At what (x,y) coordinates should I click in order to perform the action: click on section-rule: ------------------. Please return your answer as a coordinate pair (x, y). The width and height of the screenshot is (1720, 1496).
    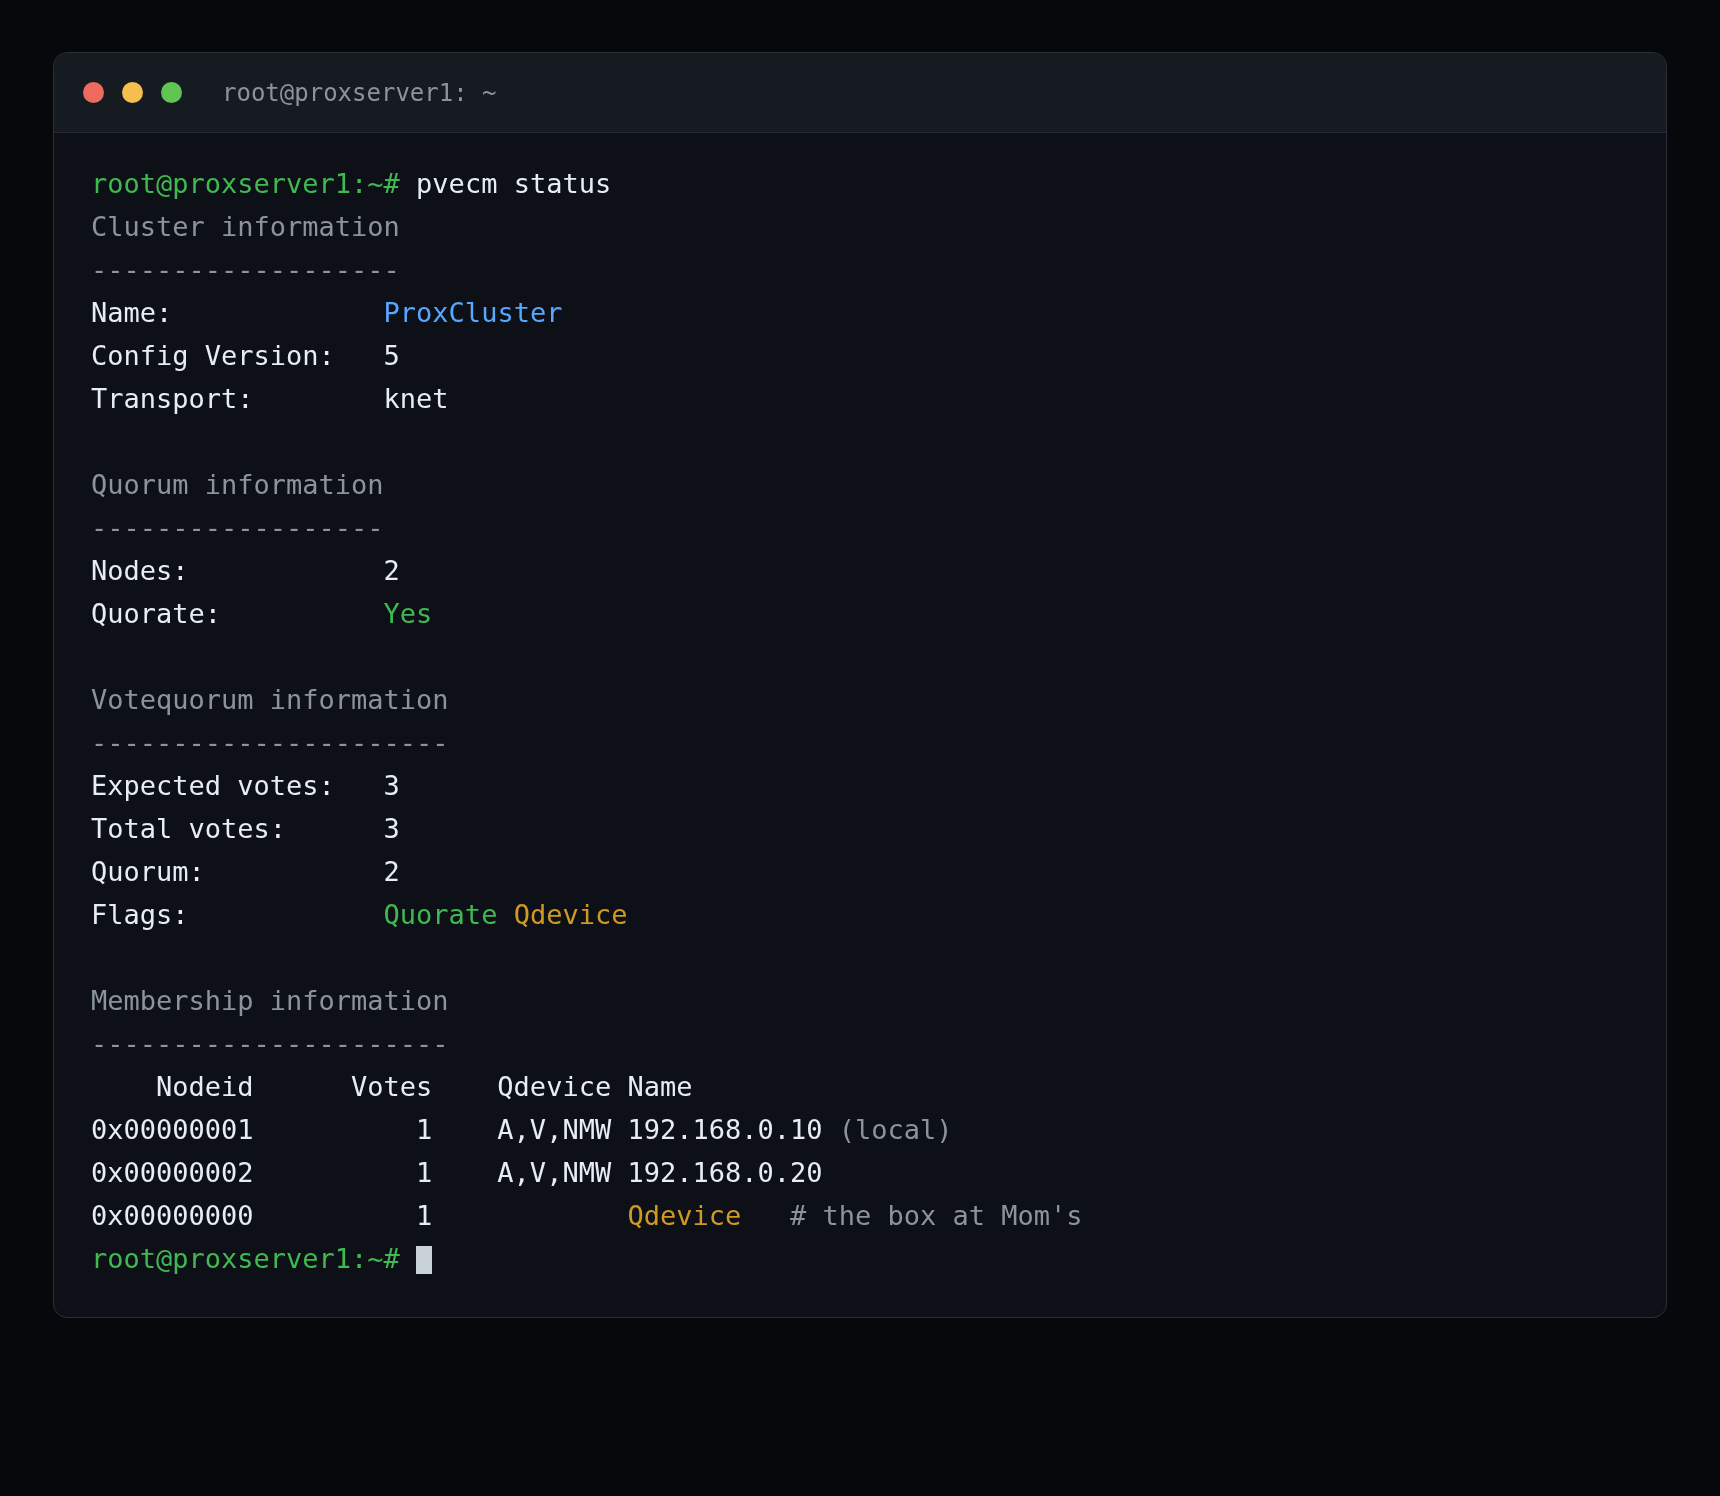
    Looking at the image, I should click on (237, 528).